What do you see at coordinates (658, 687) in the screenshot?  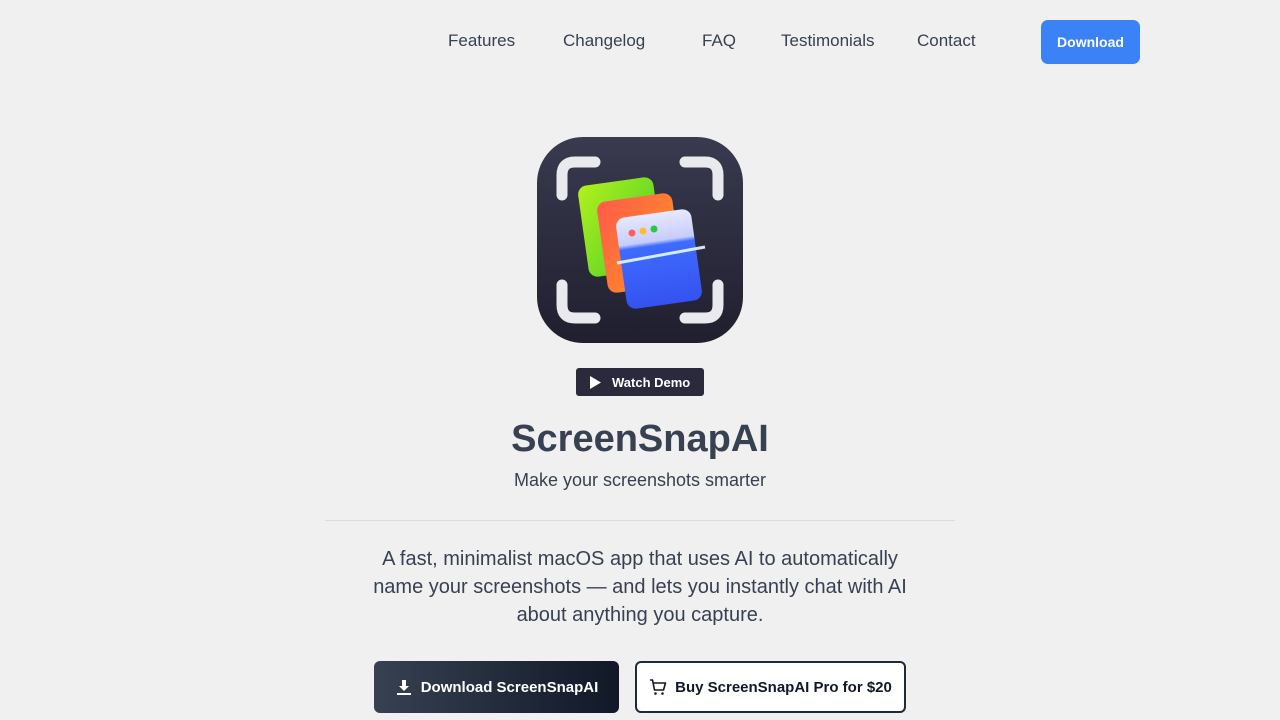 I see `cart-icon` at bounding box center [658, 687].